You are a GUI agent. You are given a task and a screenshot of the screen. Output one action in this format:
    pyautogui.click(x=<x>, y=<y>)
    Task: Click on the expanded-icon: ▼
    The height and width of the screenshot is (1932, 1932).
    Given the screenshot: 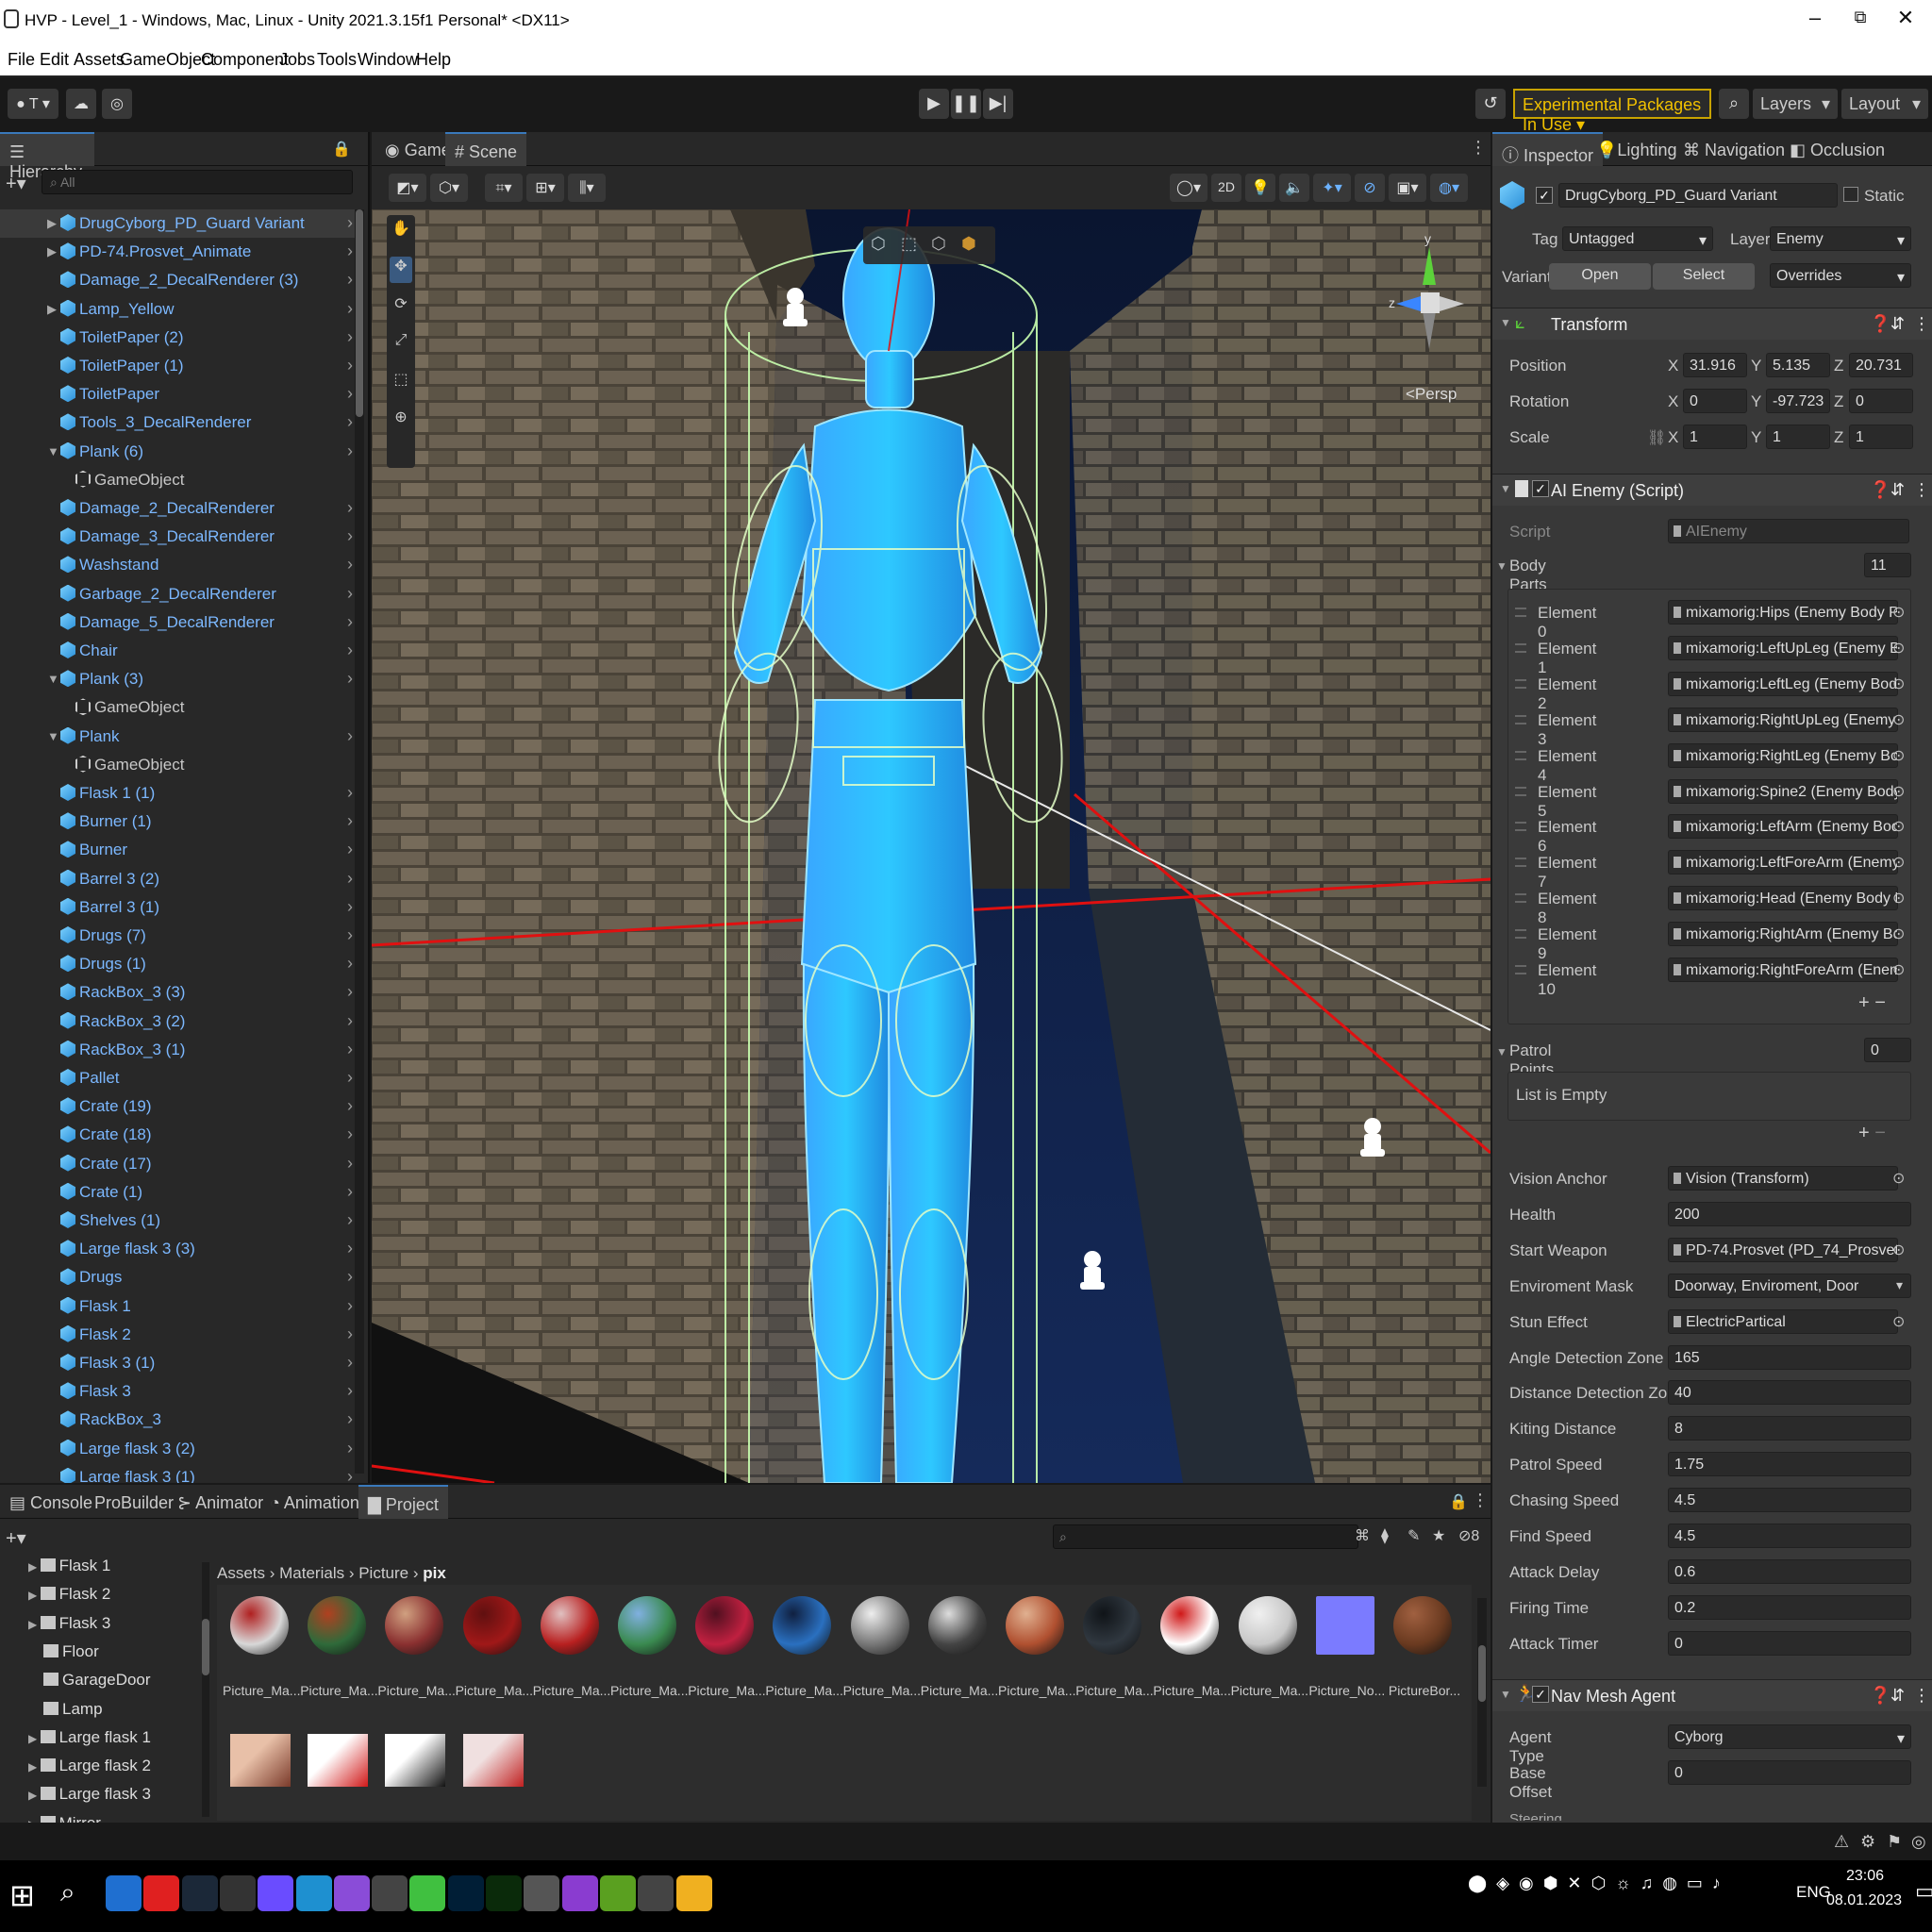 What is the action you would take?
    pyautogui.click(x=53, y=451)
    